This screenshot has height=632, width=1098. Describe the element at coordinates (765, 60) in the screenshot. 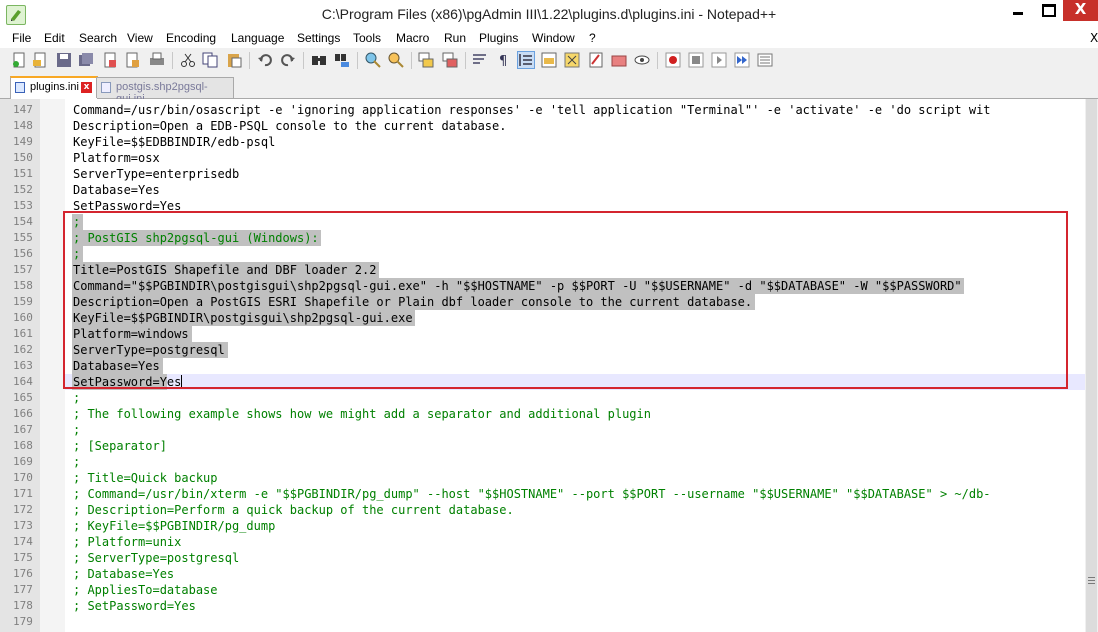

I see `save-macro-icon` at that location.